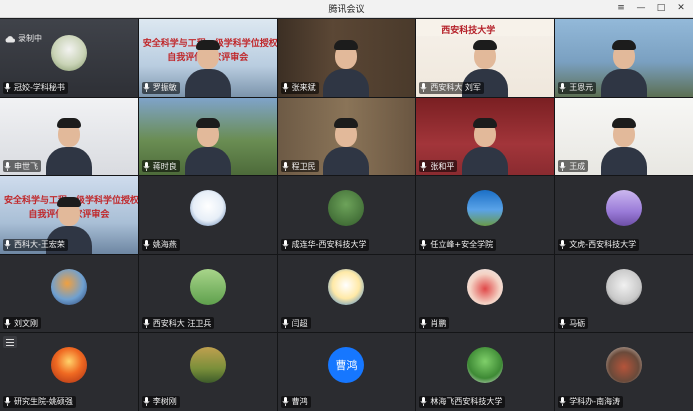  I want to click on participant-tile: 学科办-南海涛, so click(624, 372).